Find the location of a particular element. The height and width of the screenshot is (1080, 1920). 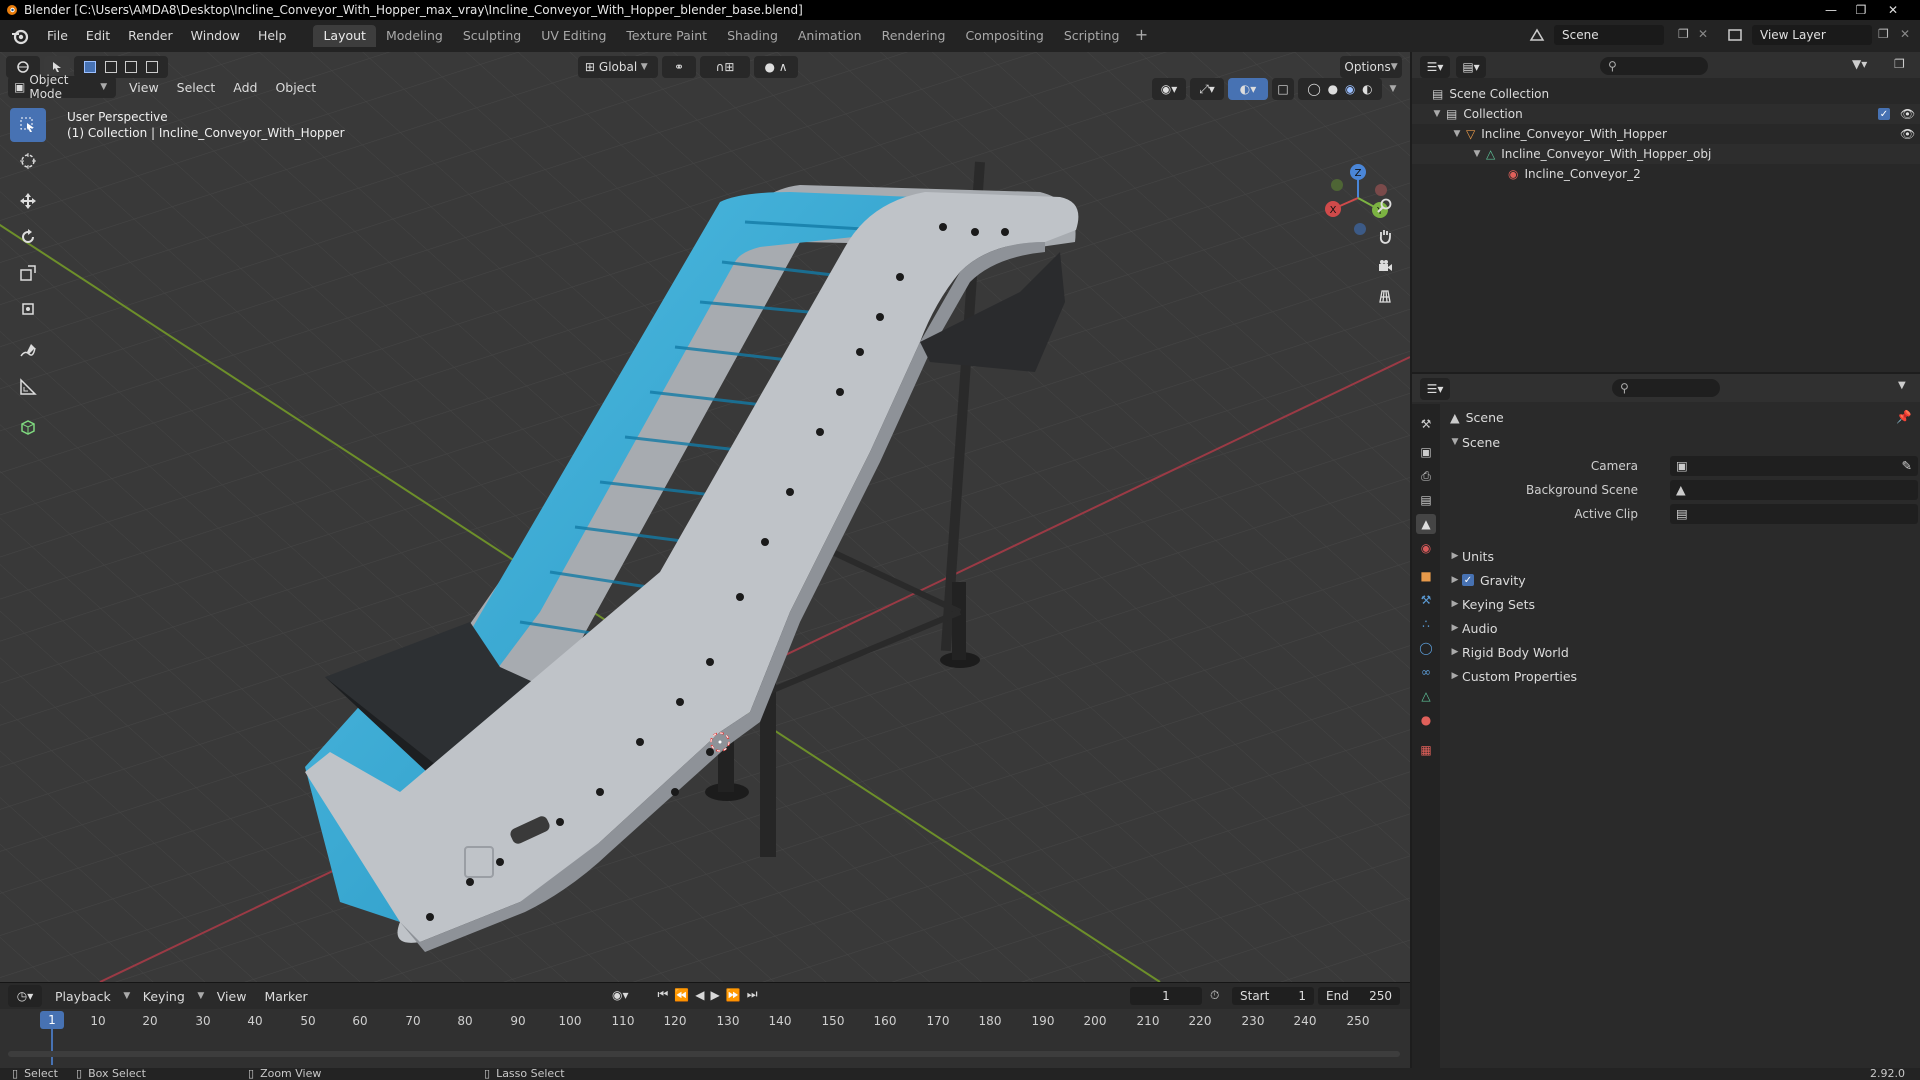

viewport-menu-select: Select is located at coordinates (196, 87).